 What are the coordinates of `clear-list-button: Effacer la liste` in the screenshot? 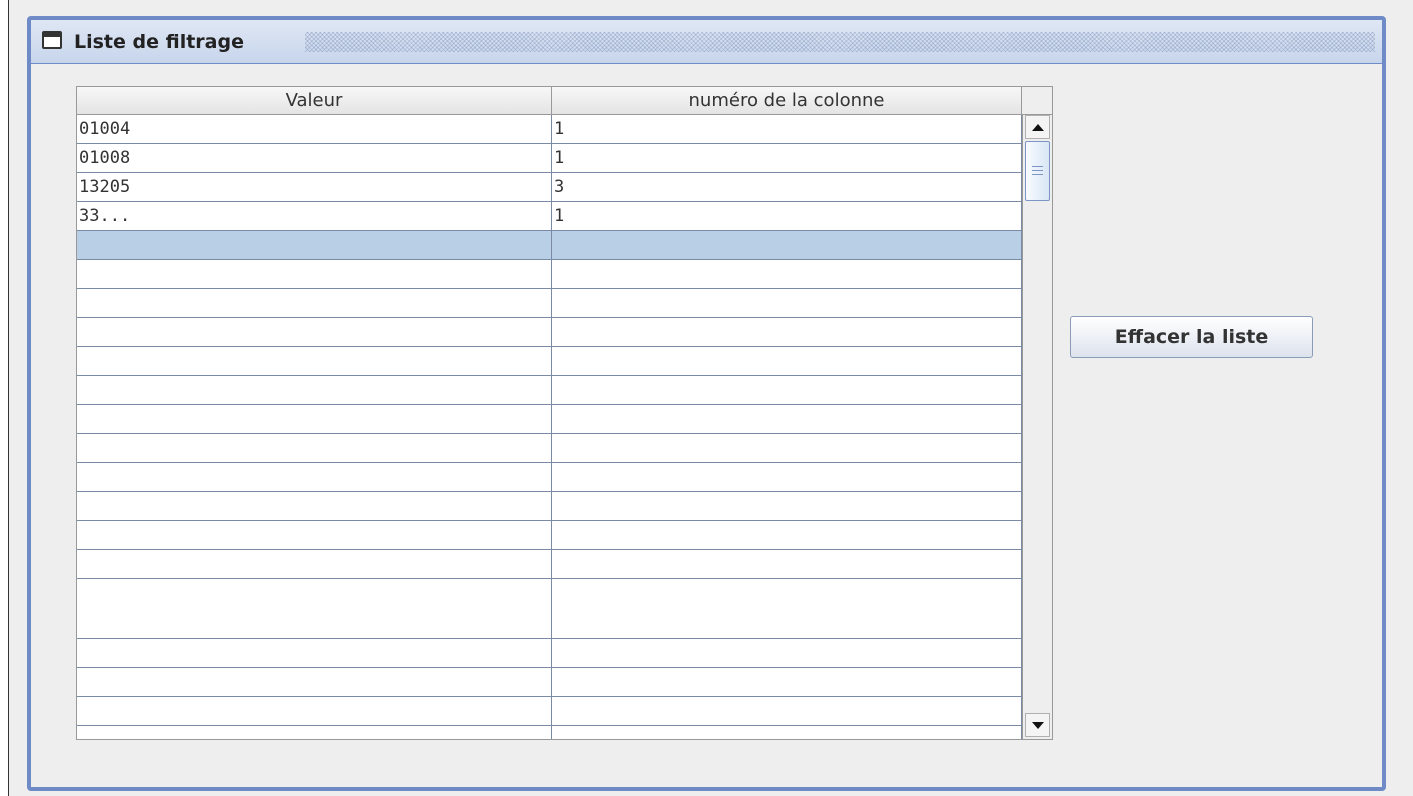 It's located at (1191, 337).